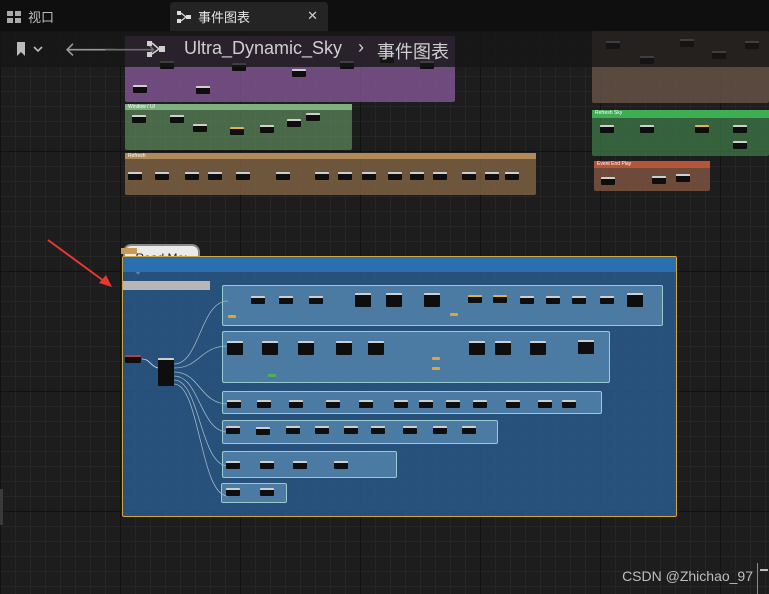 The image size is (769, 594). What do you see at coordinates (86, 16) in the screenshot?
I see `tab-viewport: 视口` at bounding box center [86, 16].